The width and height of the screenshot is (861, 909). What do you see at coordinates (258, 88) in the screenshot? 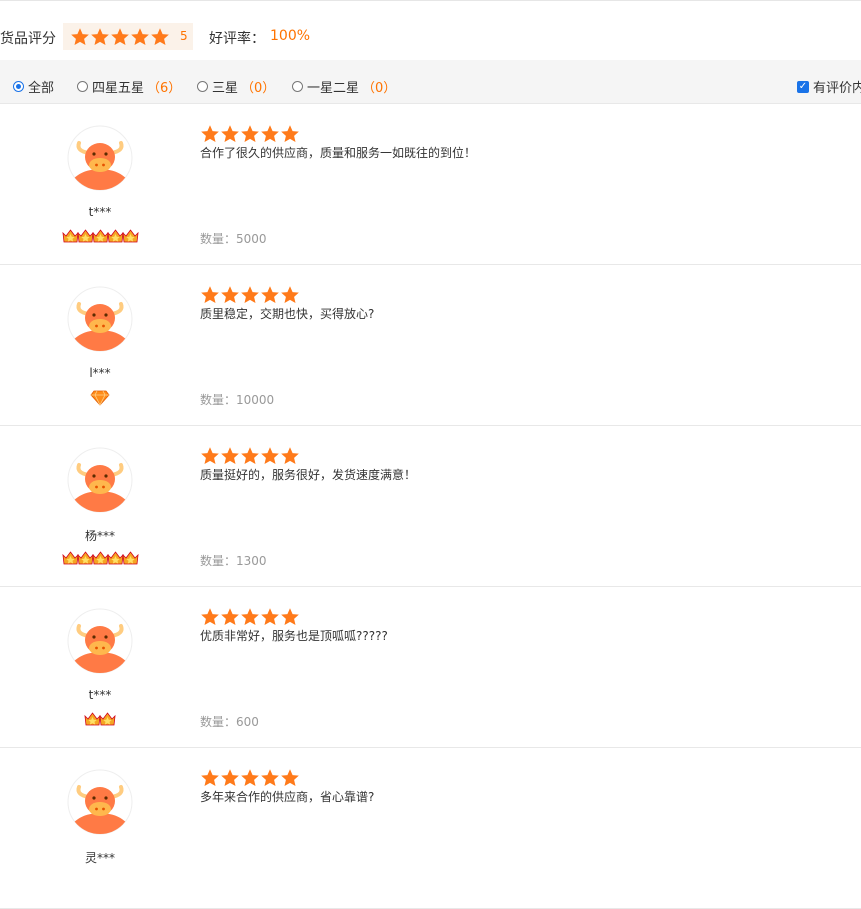
I see `filter-three-count: （0）` at bounding box center [258, 88].